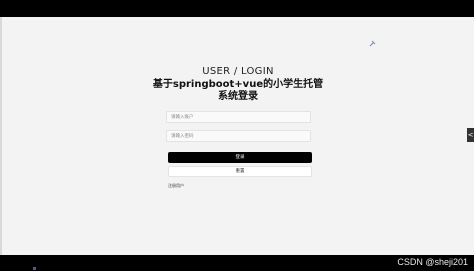 The width and height of the screenshot is (474, 271). I want to click on login-subtitle: USER / LOGIN, so click(238, 71).